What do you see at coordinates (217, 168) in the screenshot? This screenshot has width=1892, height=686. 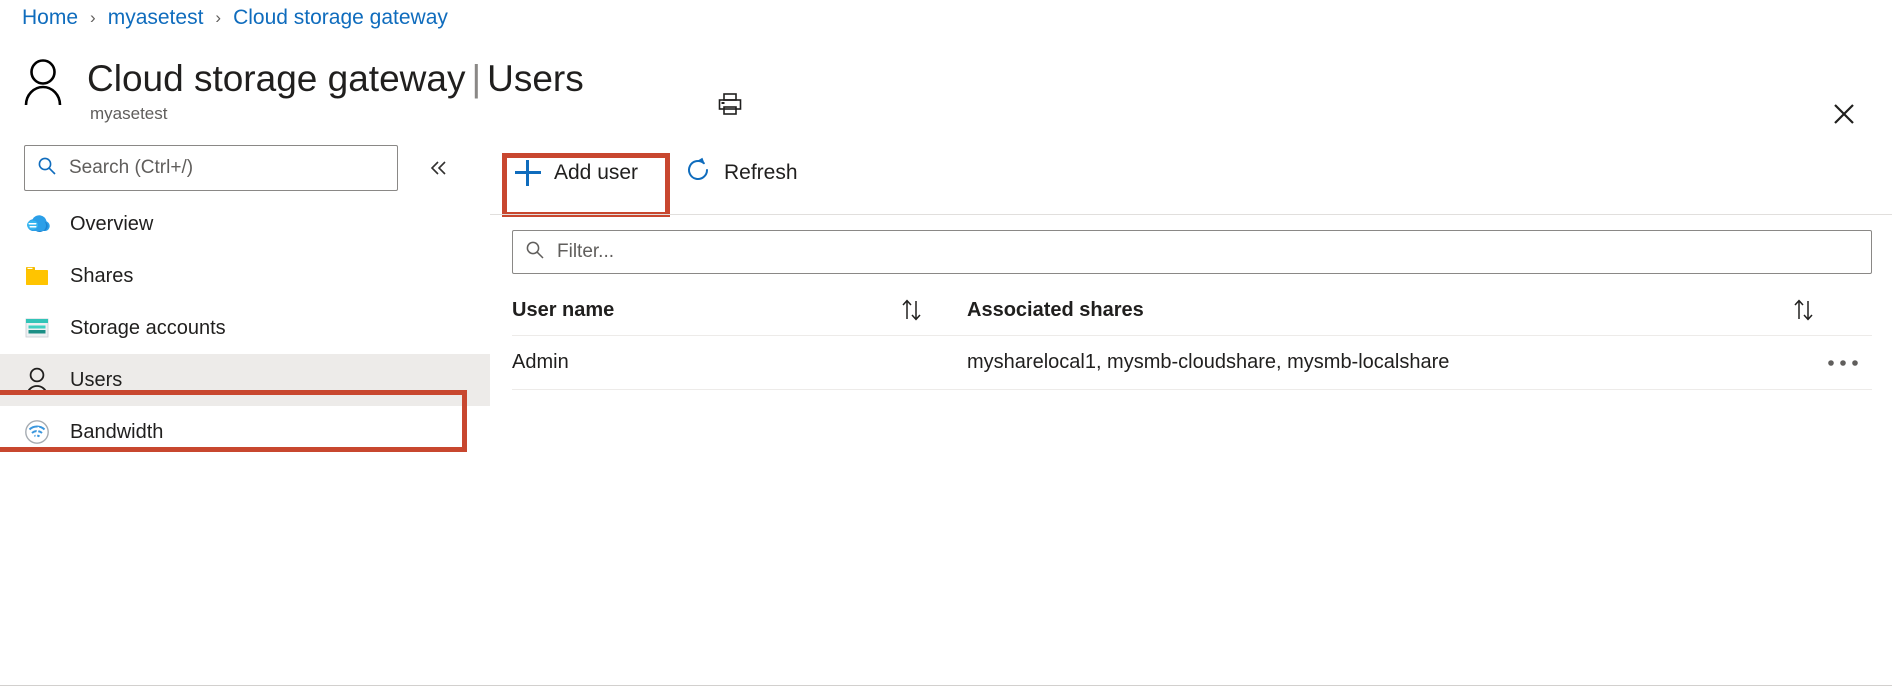 I see `search-input` at bounding box center [217, 168].